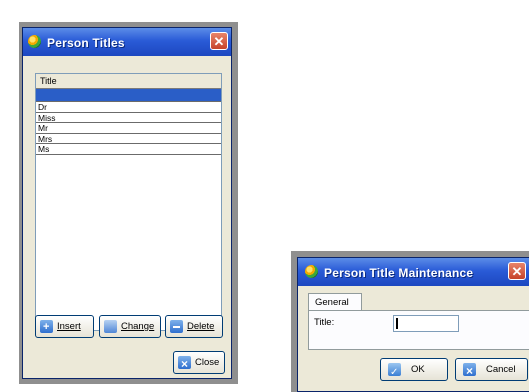 This screenshot has width=529, height=392. What do you see at coordinates (207, 362) in the screenshot?
I see `close-label: Close` at bounding box center [207, 362].